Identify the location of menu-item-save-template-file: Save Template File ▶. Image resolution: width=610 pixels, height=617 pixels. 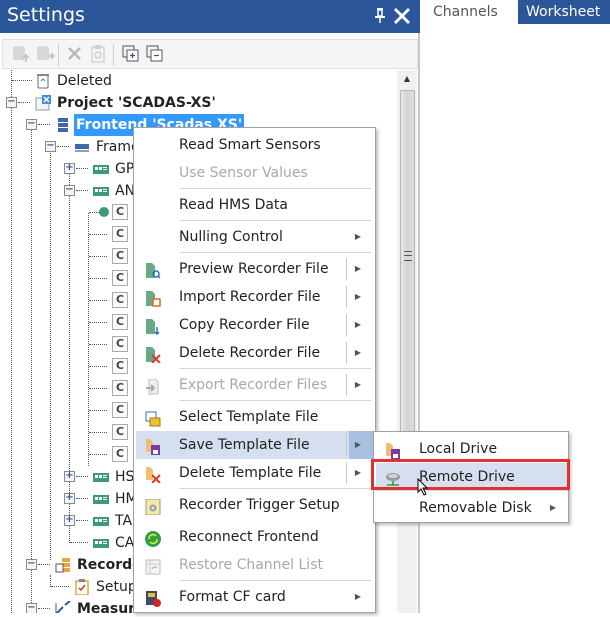
(254, 445).